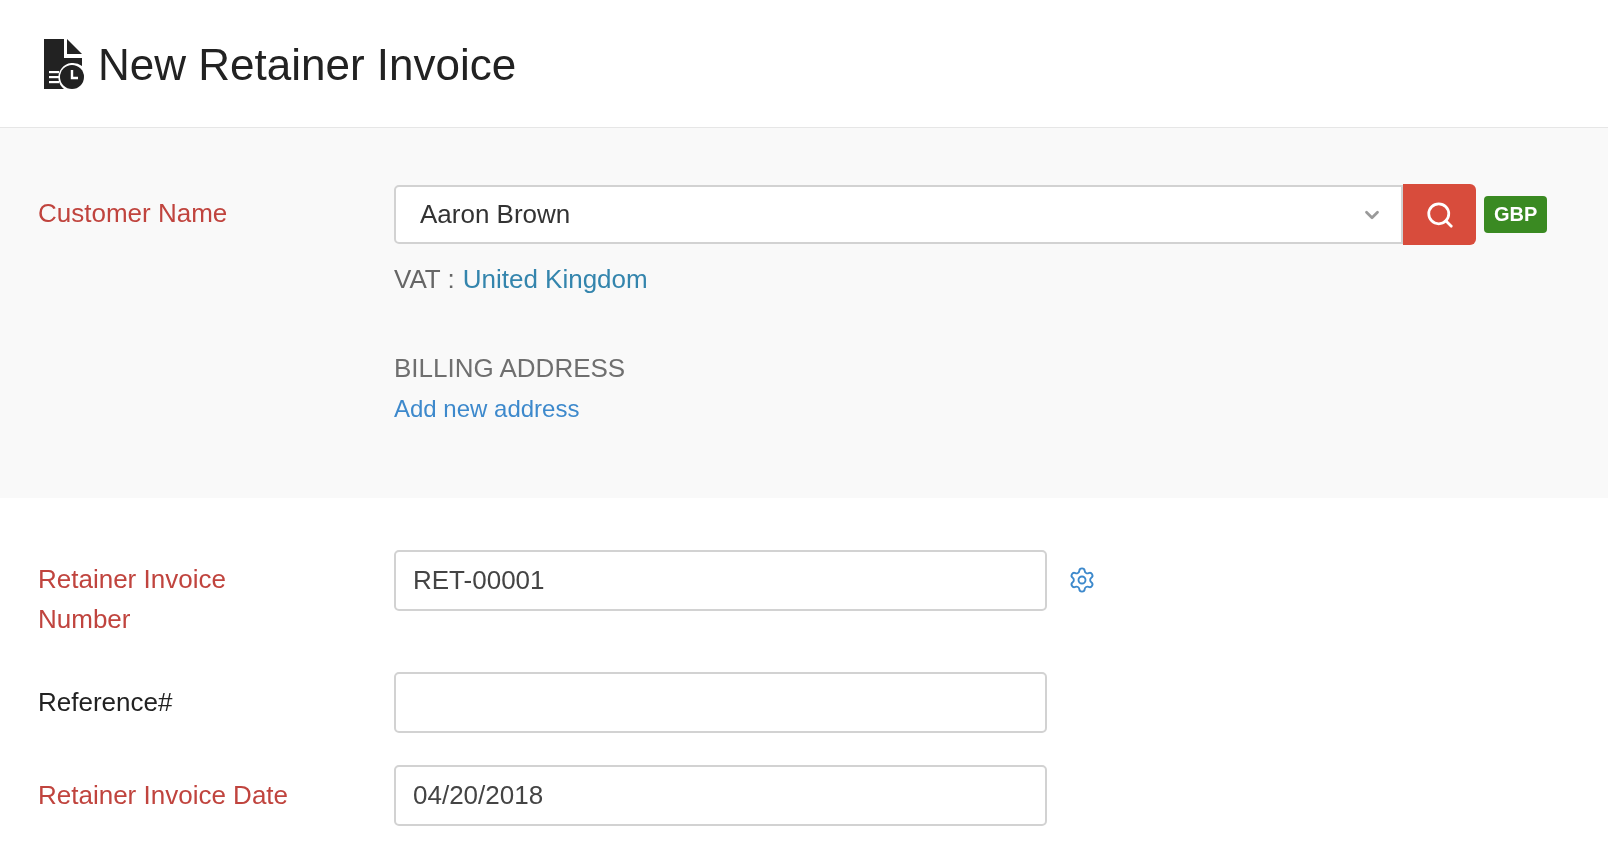 This screenshot has height=856, width=1608. What do you see at coordinates (133, 213) in the screenshot?
I see `field-label: Customer Name` at bounding box center [133, 213].